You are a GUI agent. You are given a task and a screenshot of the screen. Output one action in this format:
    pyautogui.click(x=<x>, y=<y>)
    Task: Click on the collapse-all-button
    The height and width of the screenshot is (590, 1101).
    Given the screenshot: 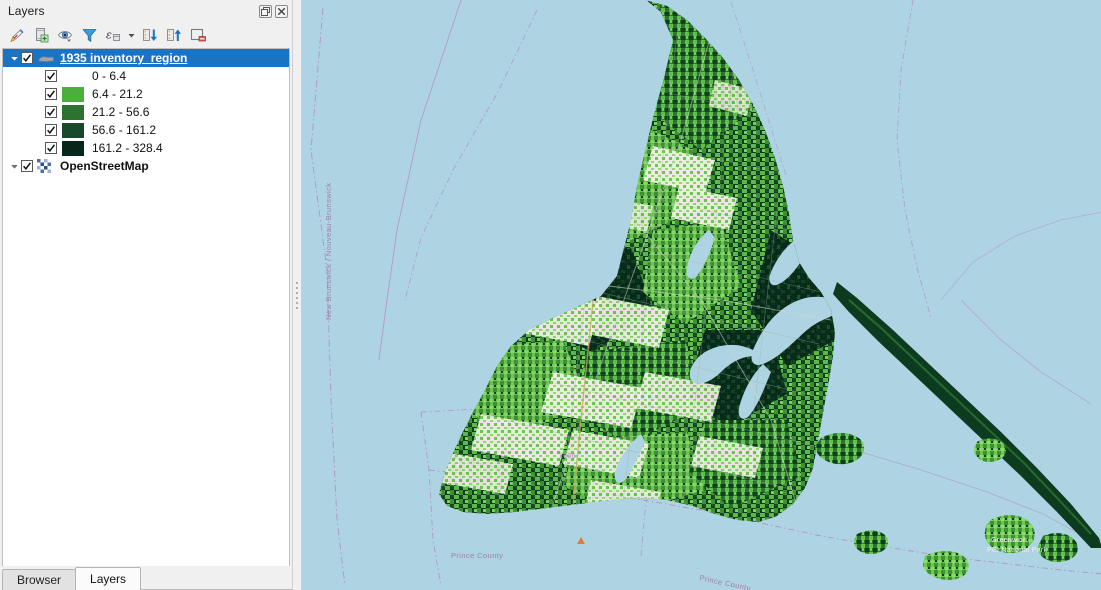 What is the action you would take?
    pyautogui.click(x=150, y=35)
    